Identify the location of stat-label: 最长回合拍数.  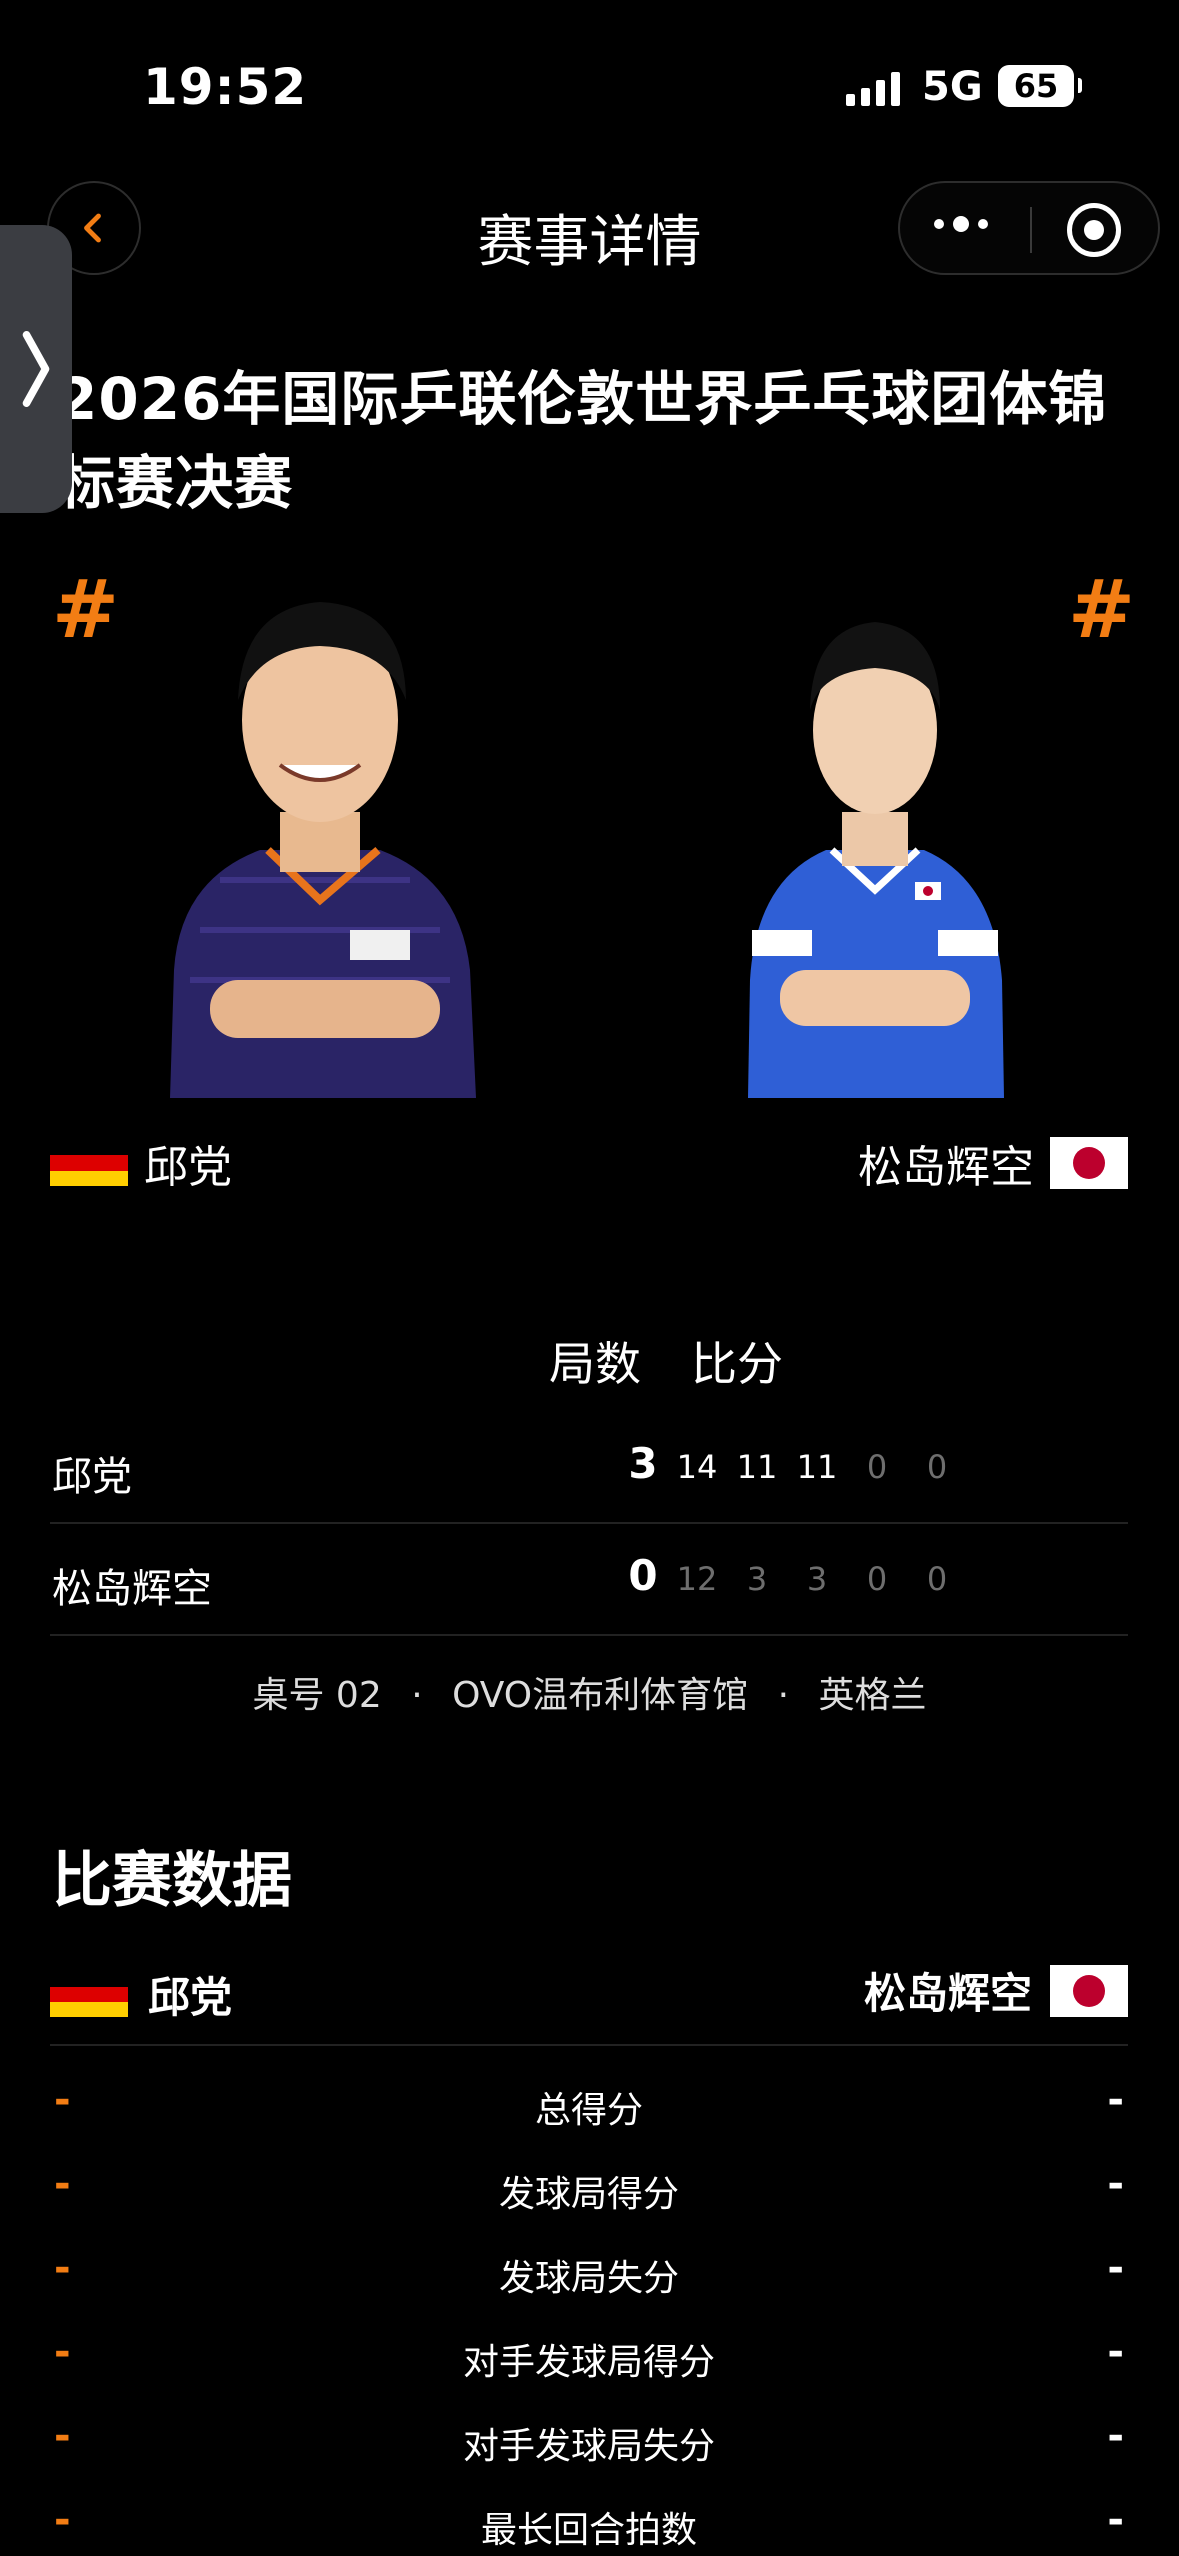
(588, 2530).